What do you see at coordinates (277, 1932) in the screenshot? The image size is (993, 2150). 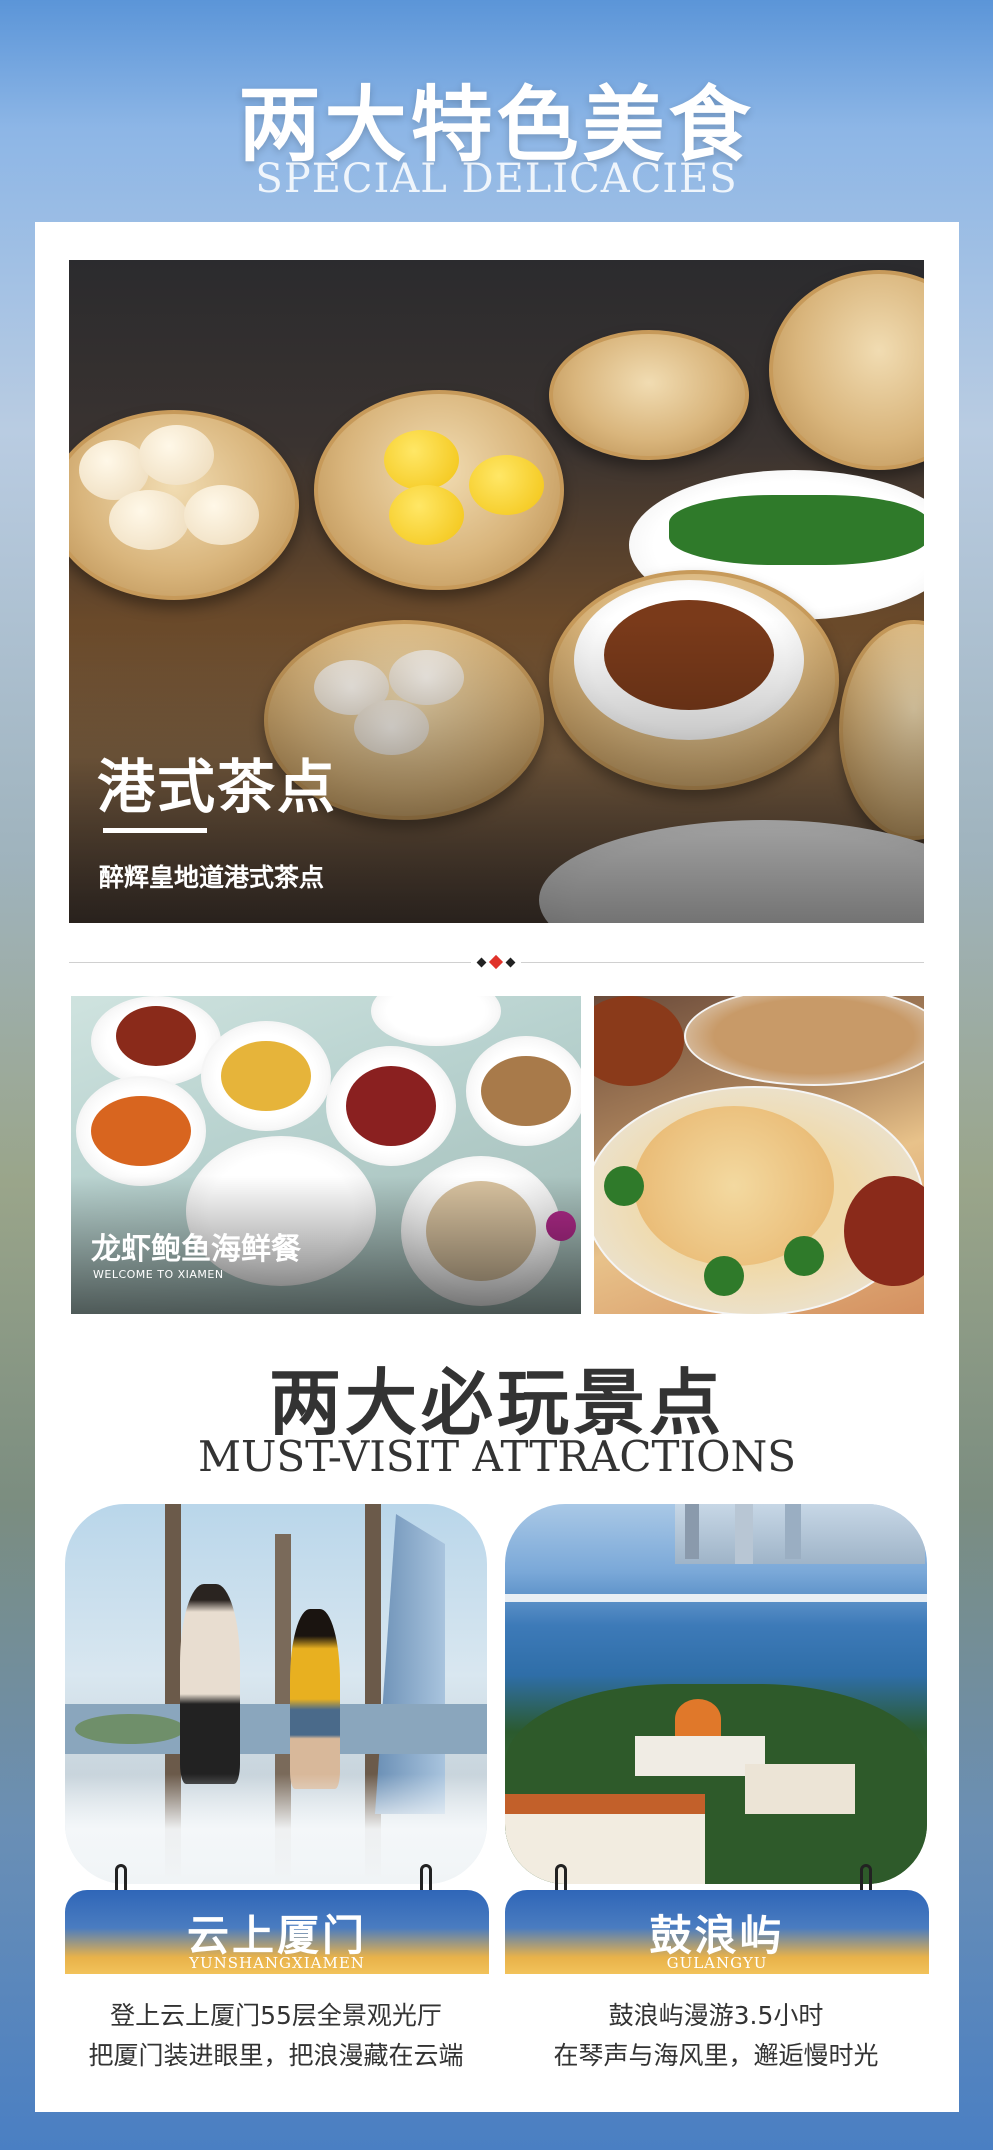 I see `yunshang-xiamen-banner: 云上厦门 YUNSHANGXIAMEN` at bounding box center [277, 1932].